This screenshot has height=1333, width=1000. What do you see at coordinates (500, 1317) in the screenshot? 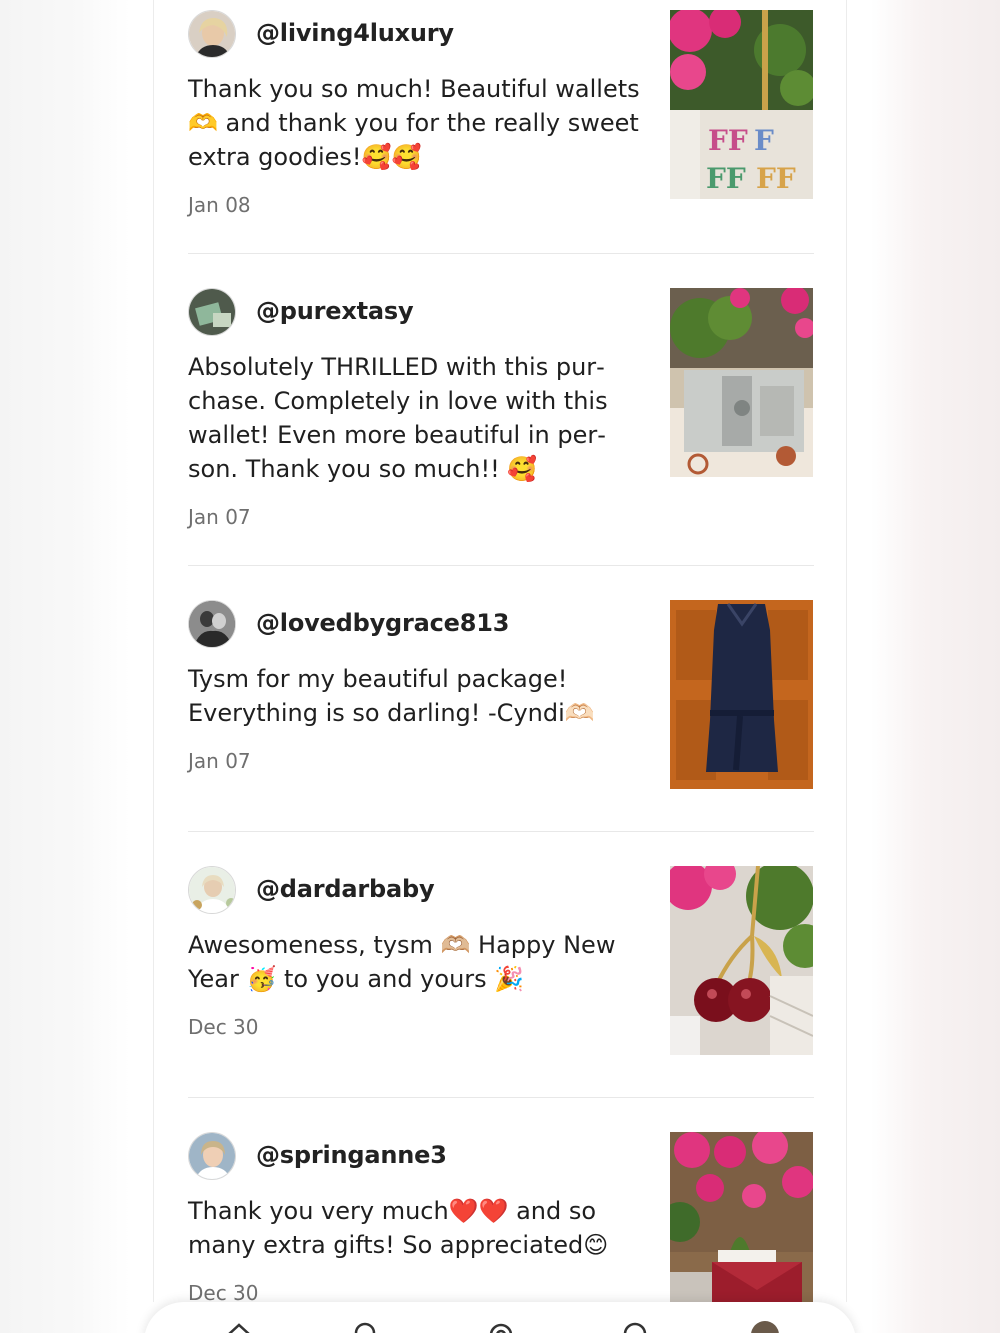
I see `bottom-navigation` at bounding box center [500, 1317].